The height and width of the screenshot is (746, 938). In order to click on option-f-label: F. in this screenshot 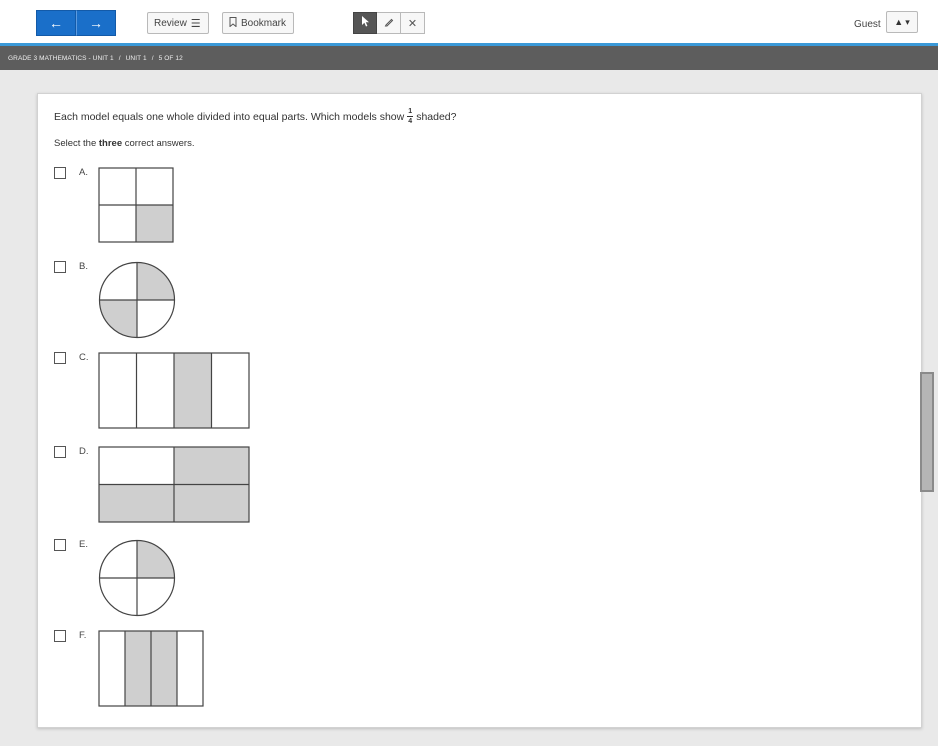, I will do `click(83, 635)`.